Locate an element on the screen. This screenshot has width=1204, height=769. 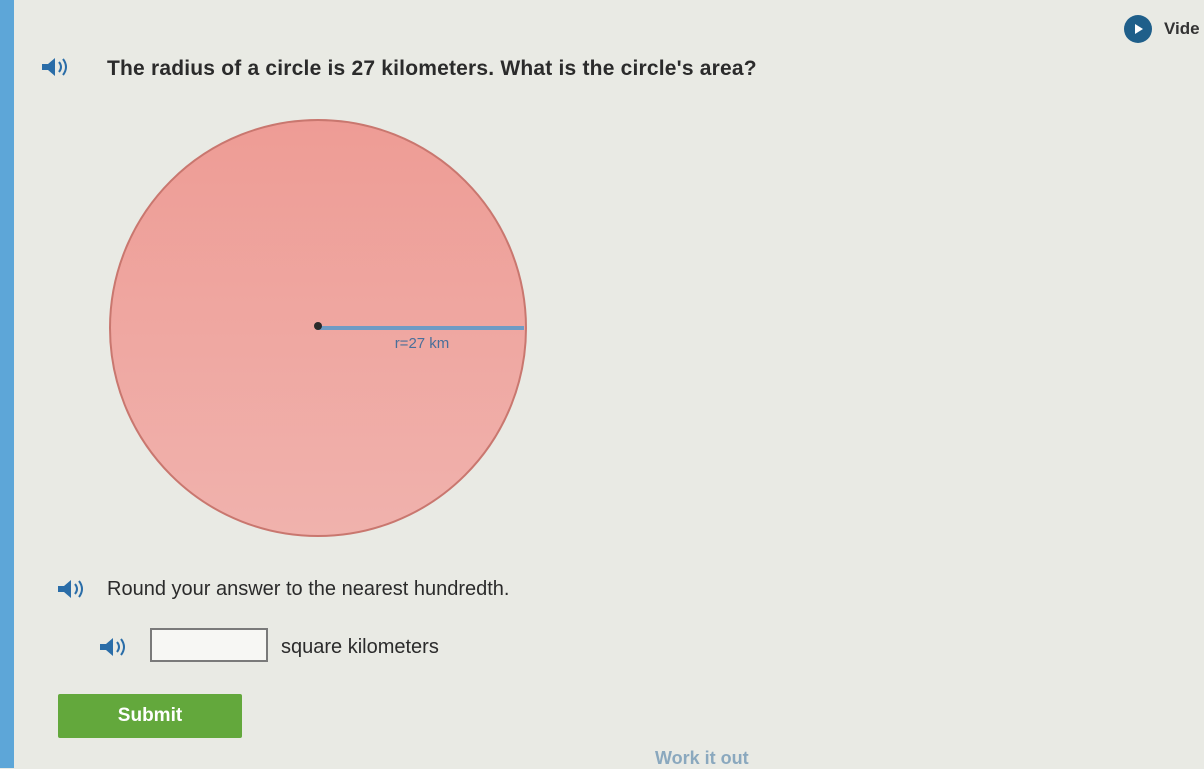
play-icon is located at coordinates (1138, 29).